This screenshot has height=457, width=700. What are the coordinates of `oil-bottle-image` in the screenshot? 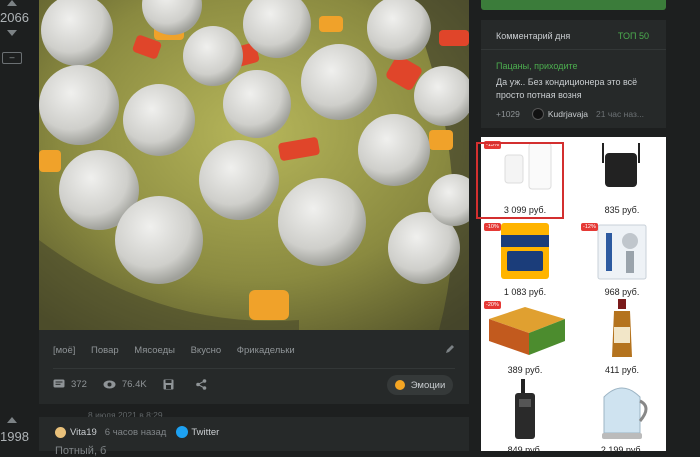 It's located at (622, 328).